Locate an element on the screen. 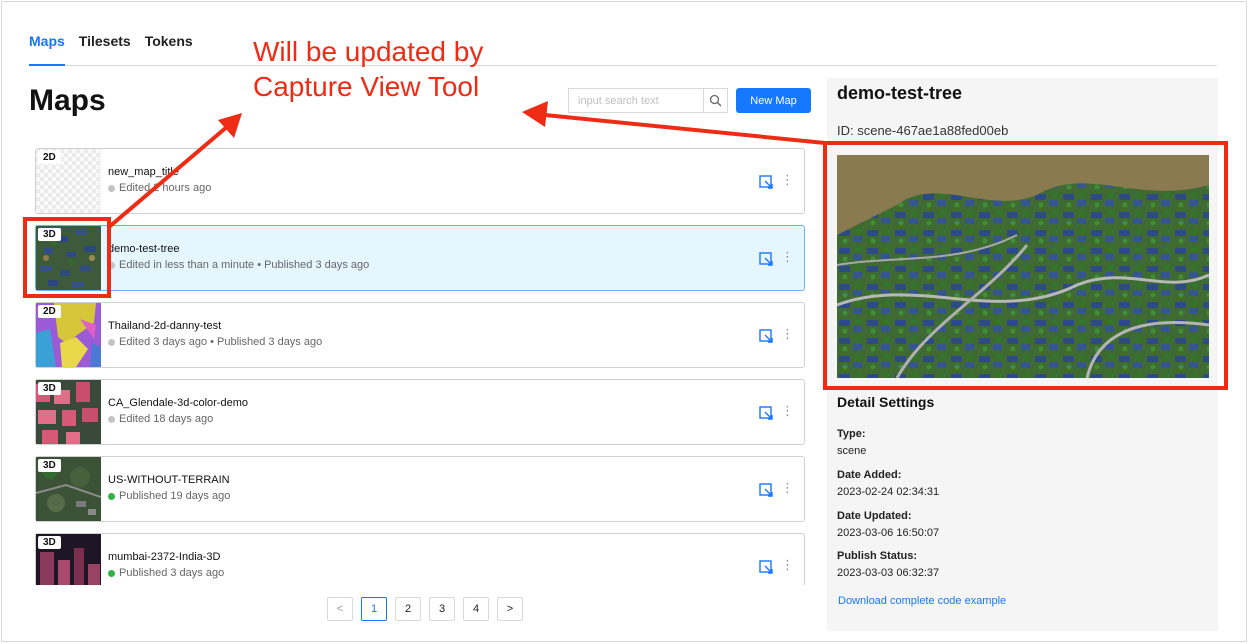 The width and height of the screenshot is (1249, 644). annotation-highlight-thumbnail is located at coordinates (67, 257).